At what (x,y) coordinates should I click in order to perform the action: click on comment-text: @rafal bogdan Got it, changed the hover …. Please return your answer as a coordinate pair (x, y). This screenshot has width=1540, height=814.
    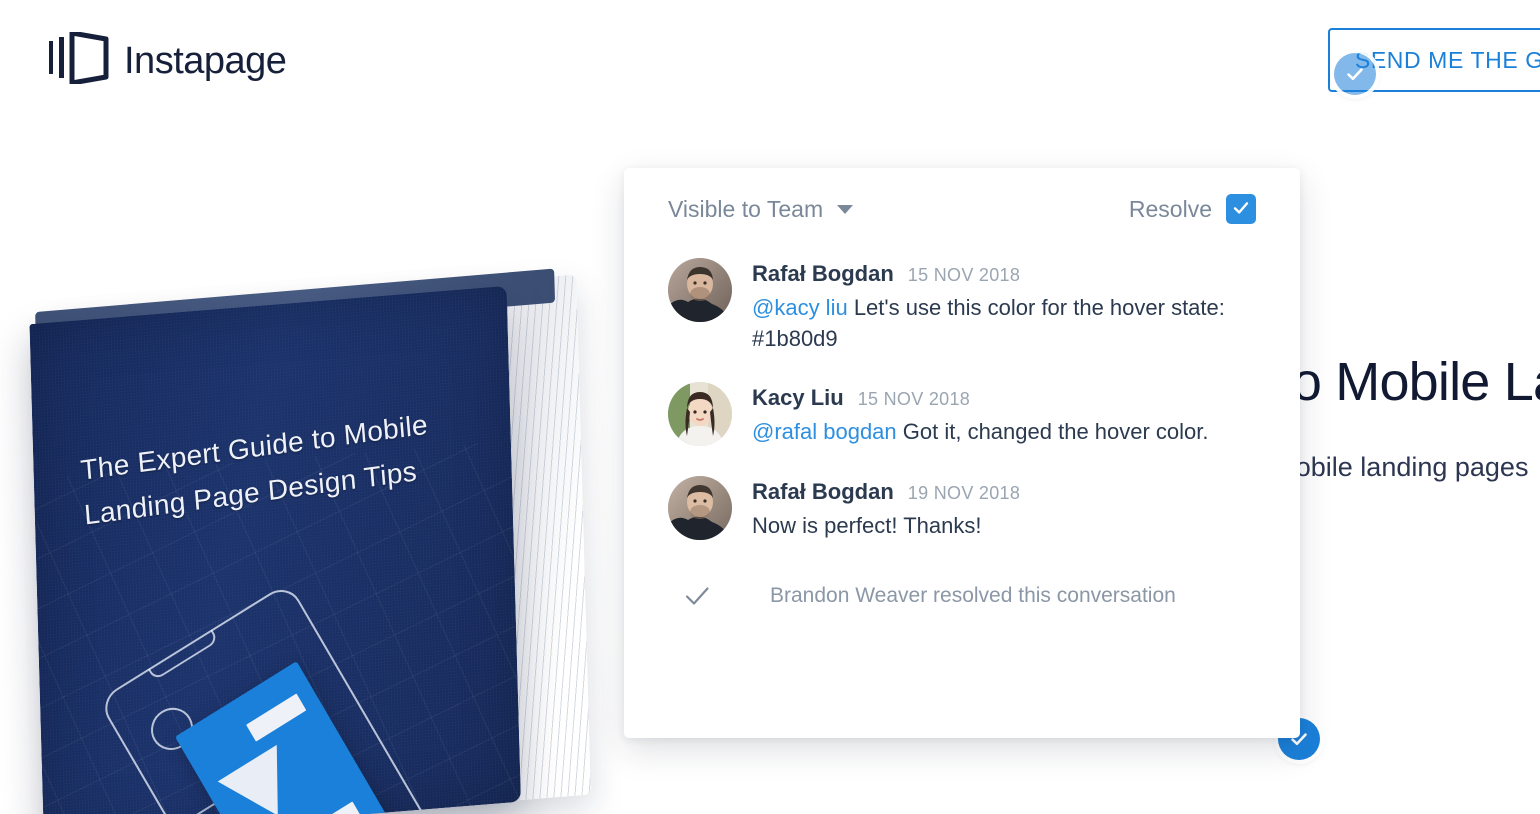
    Looking at the image, I should click on (1004, 431).